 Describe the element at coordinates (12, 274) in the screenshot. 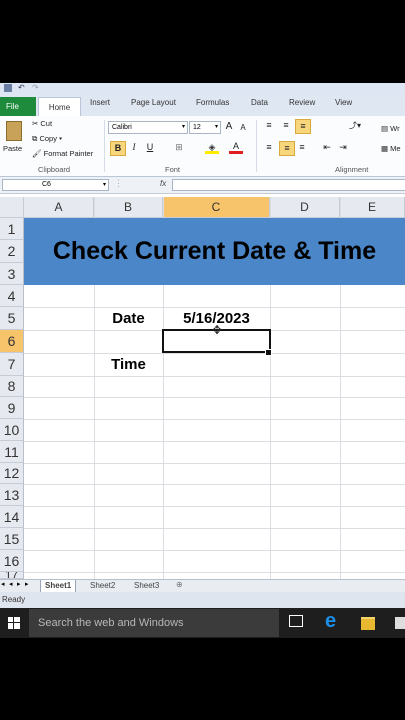

I see `row-header-3: 3` at that location.